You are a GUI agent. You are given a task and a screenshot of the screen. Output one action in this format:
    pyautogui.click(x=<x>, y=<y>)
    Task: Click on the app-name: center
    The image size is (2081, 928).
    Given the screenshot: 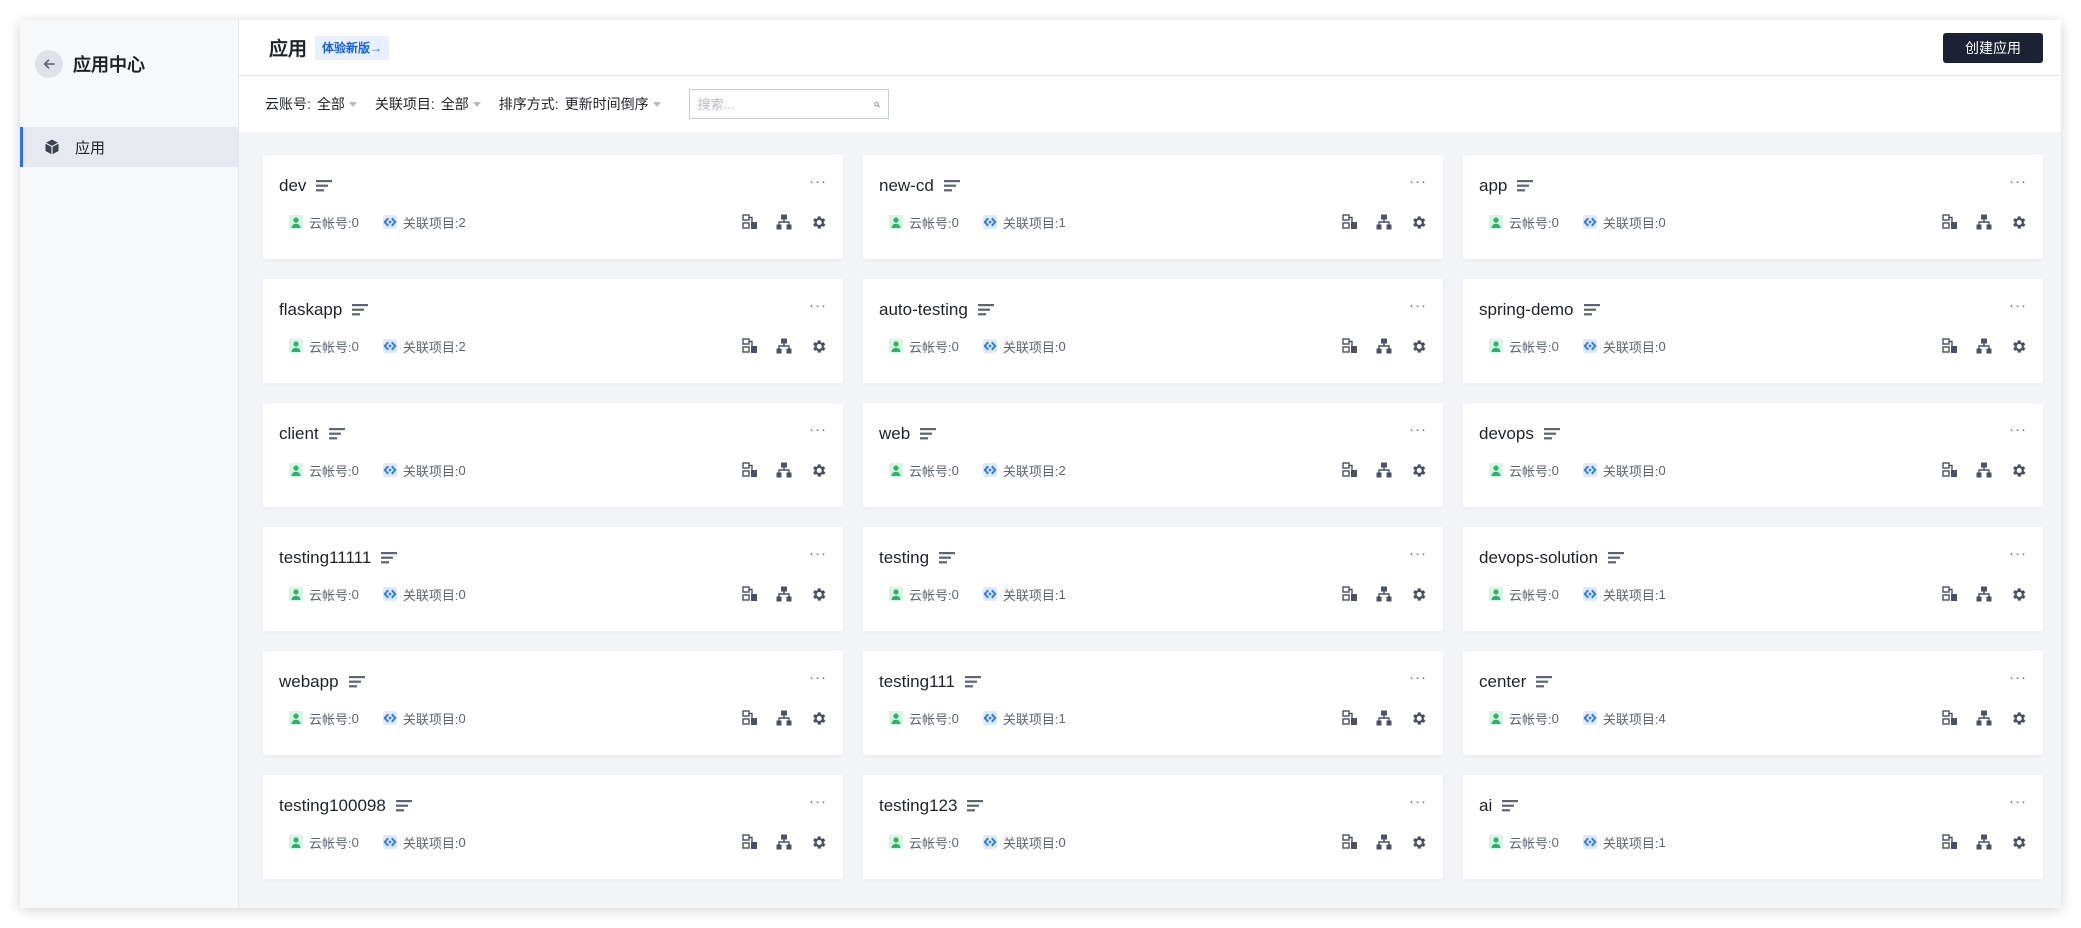 What is the action you would take?
    pyautogui.click(x=1502, y=682)
    